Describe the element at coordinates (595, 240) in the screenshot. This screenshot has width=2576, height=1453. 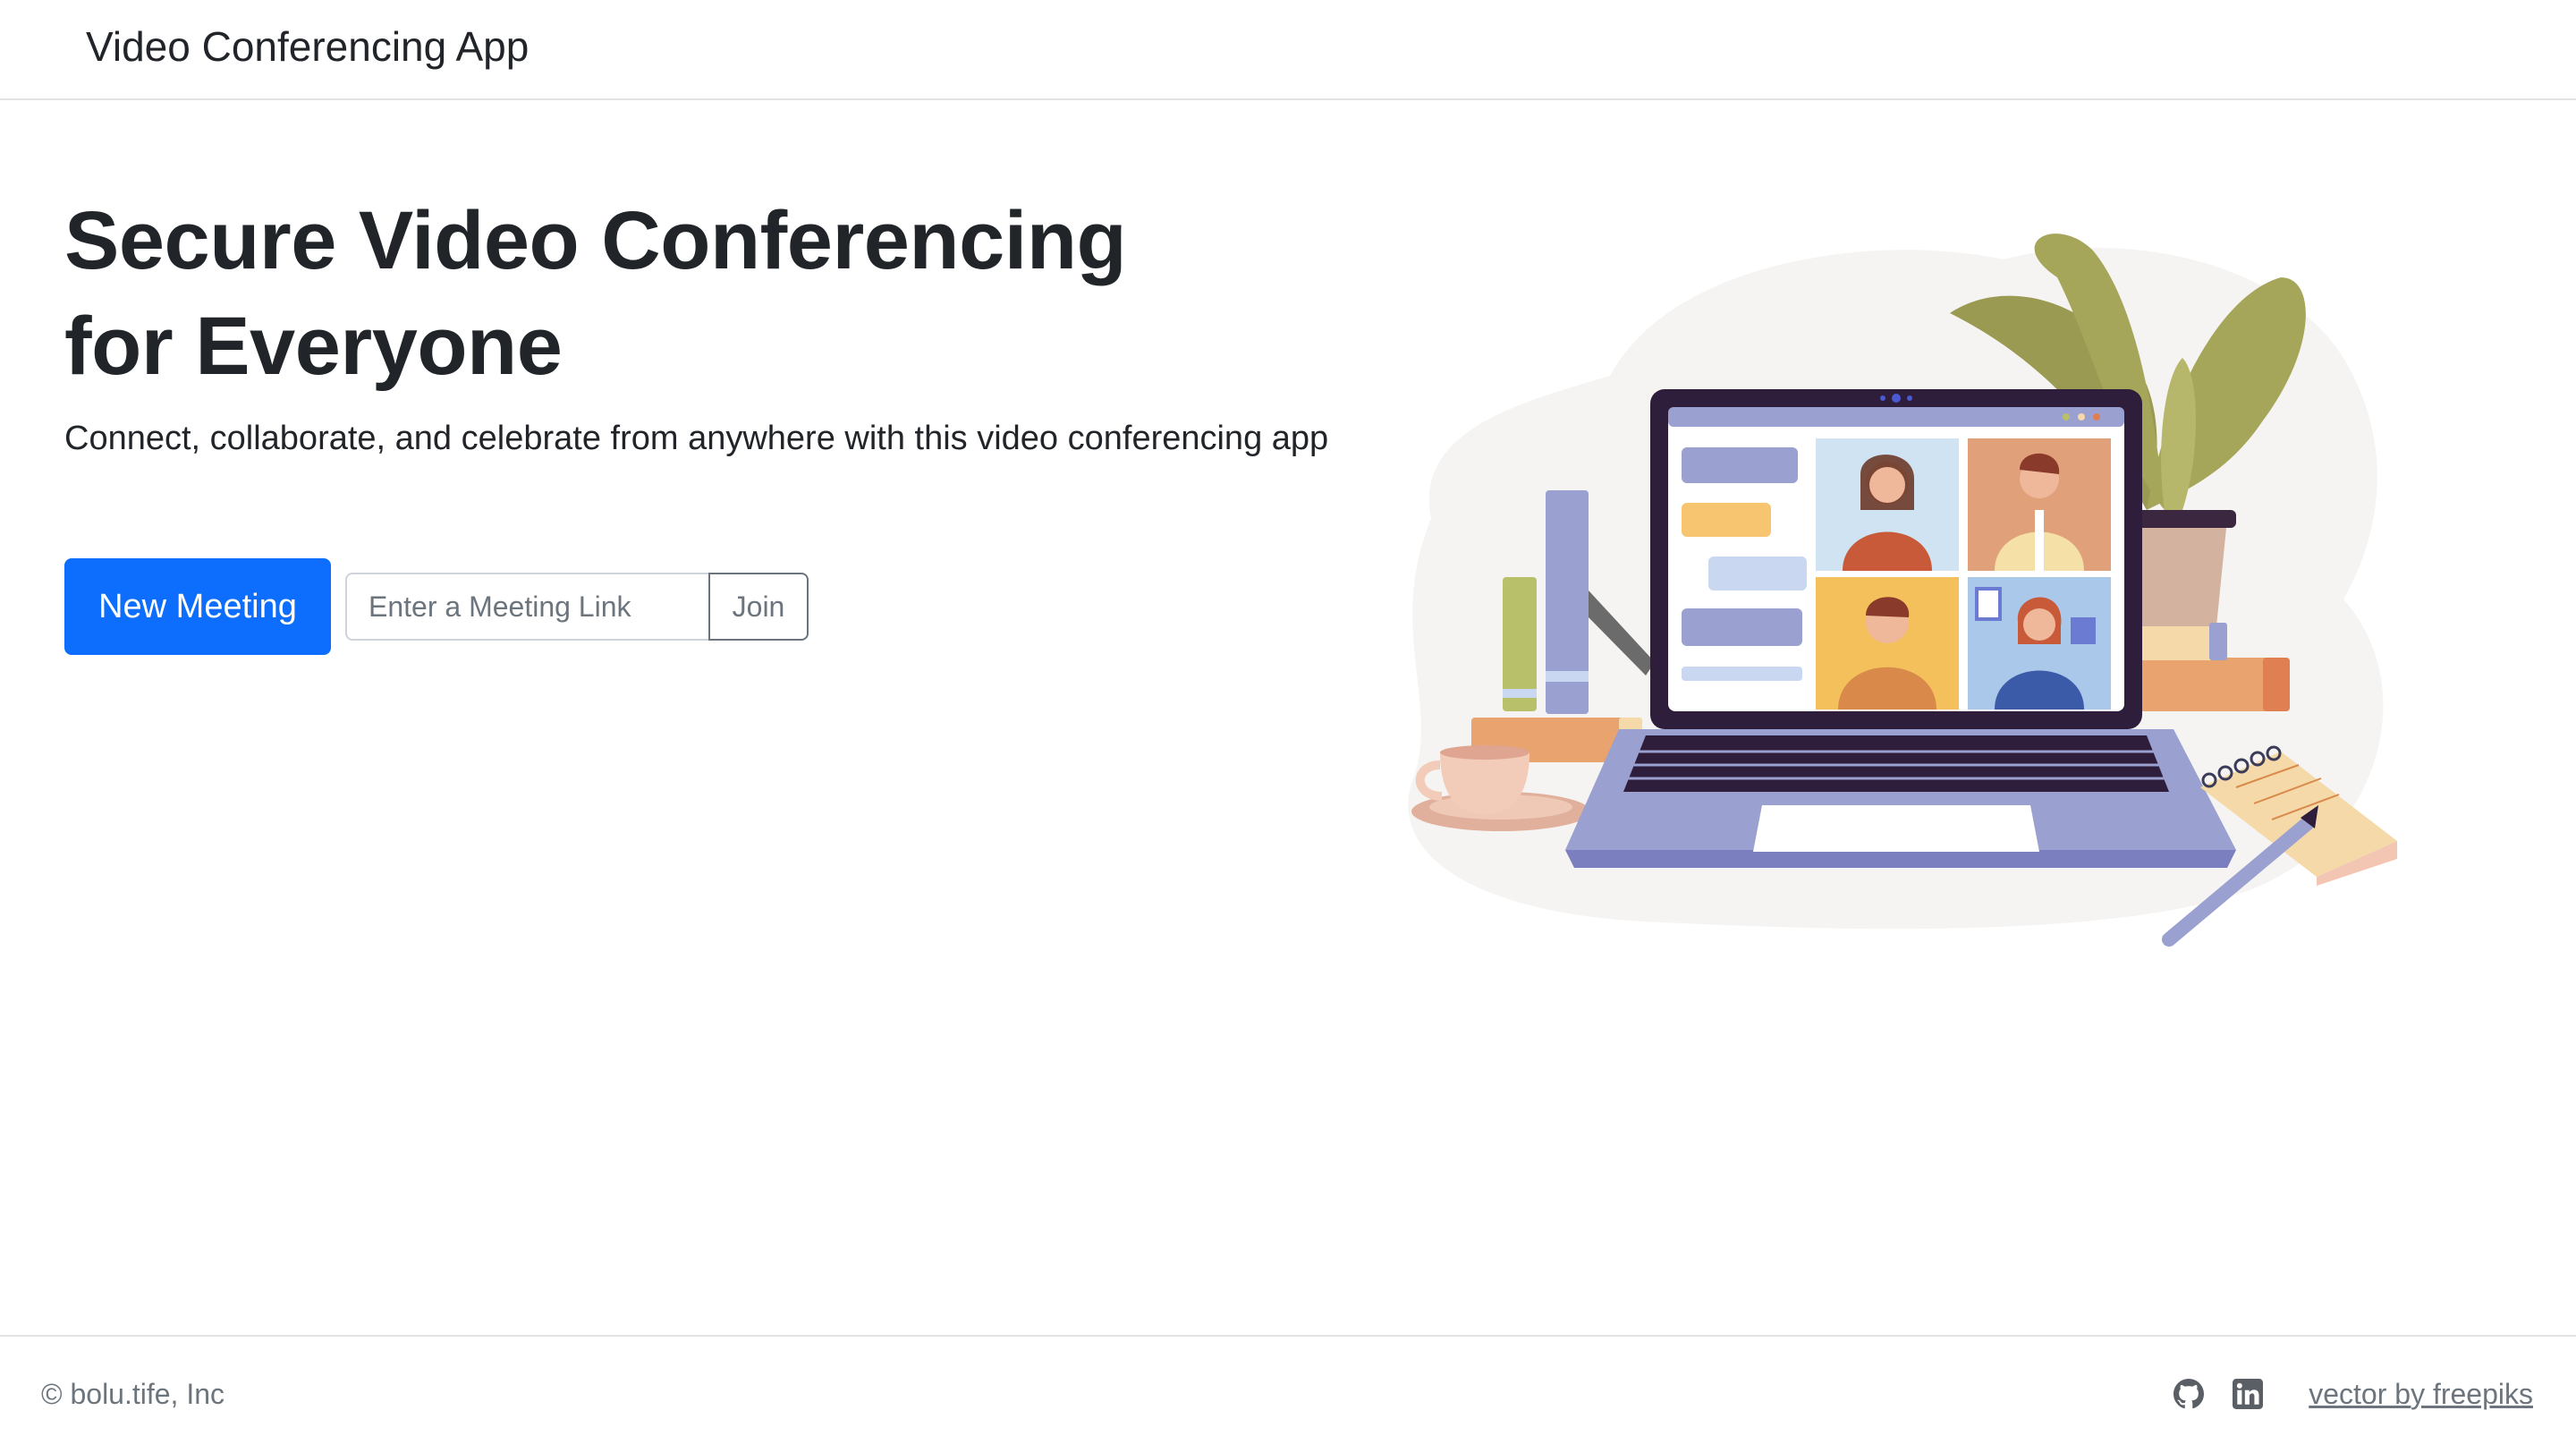
I see `hero-title-line1: Secure Video Conferencing` at that location.